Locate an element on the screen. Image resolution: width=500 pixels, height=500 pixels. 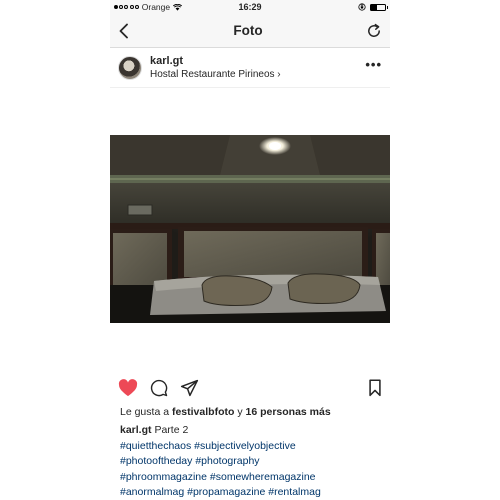
refresh-icon is located at coordinates (374, 31).